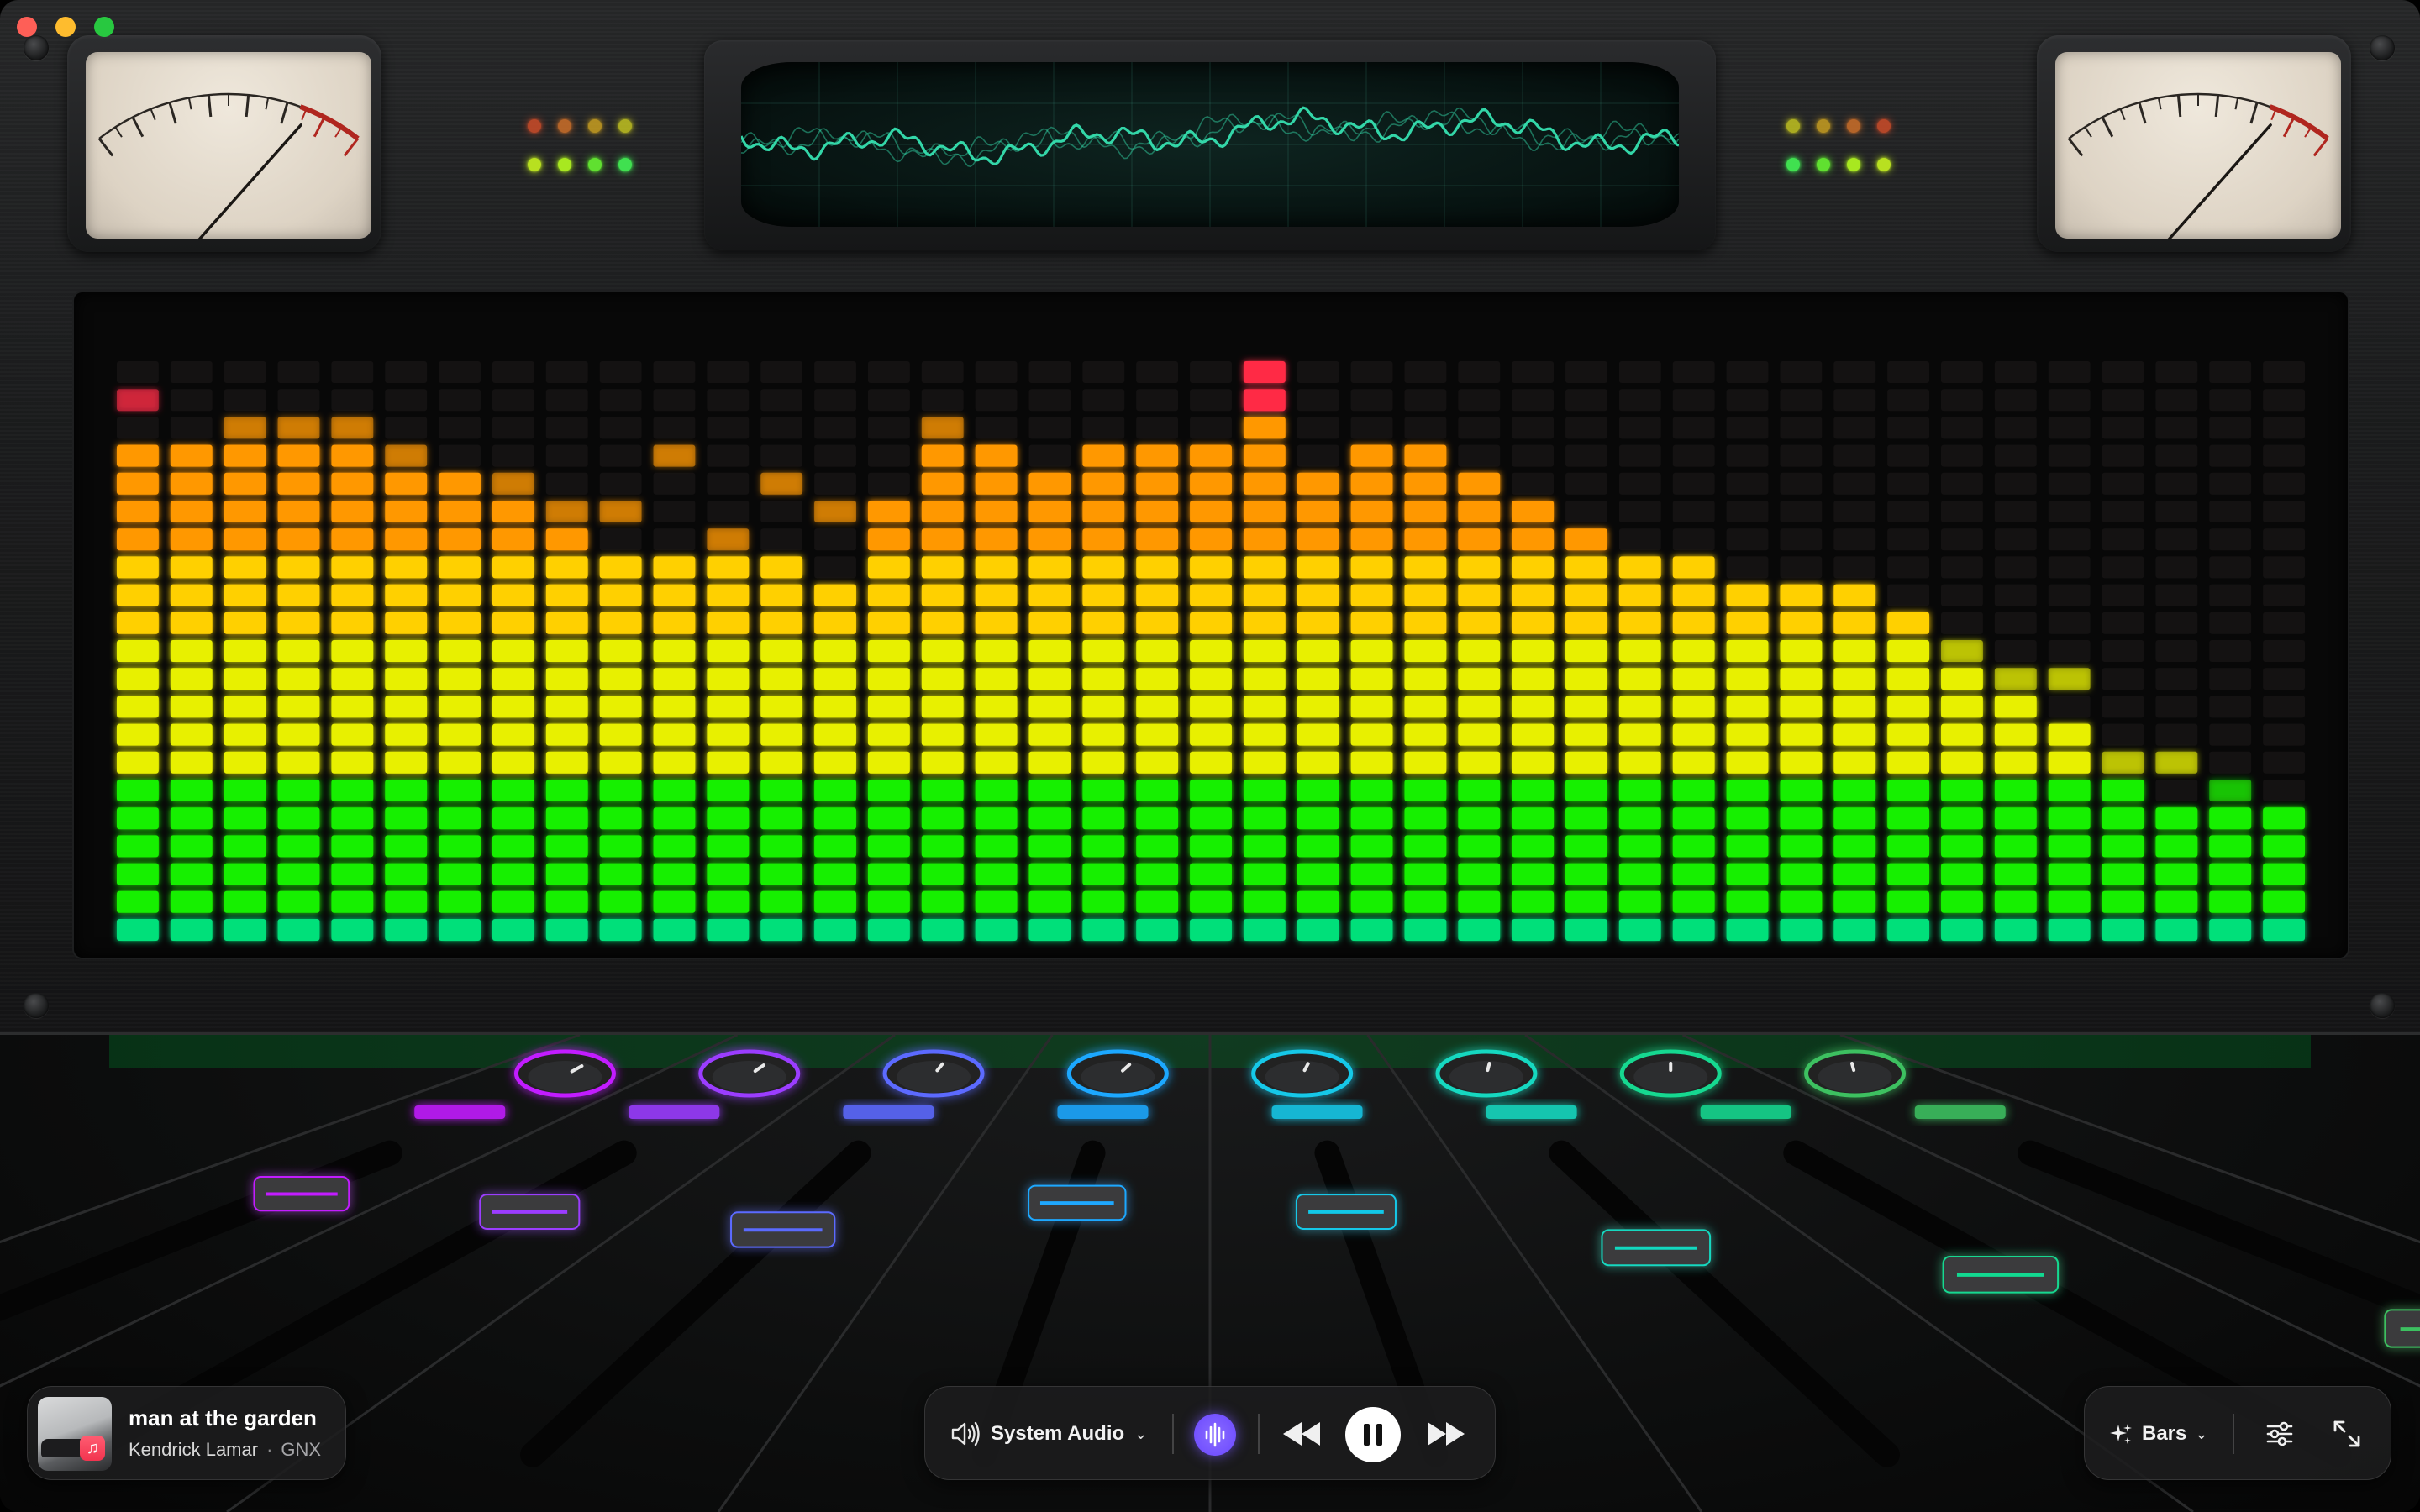 This screenshot has width=2420, height=1512. I want to click on mixer-channel, so click(752, 1258).